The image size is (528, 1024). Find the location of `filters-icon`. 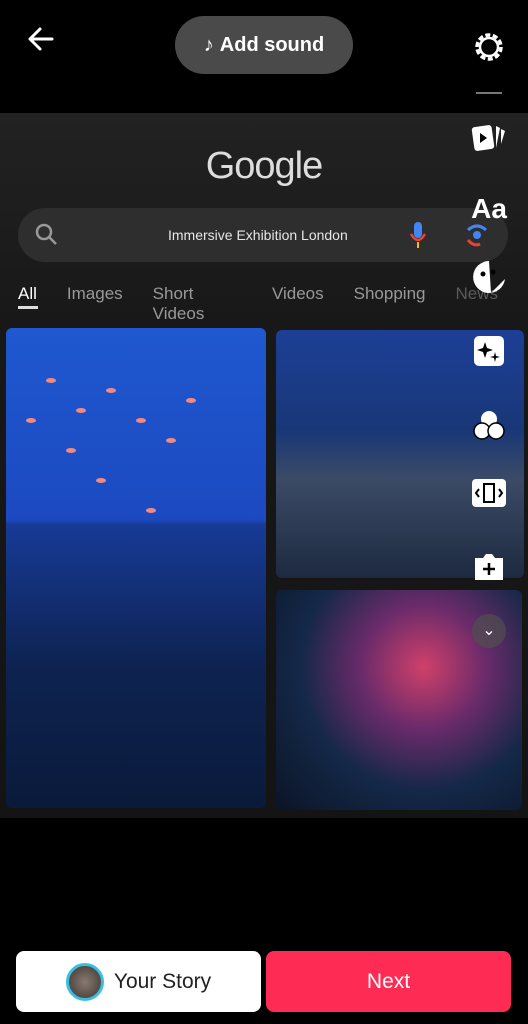

filters-icon is located at coordinates (489, 425).